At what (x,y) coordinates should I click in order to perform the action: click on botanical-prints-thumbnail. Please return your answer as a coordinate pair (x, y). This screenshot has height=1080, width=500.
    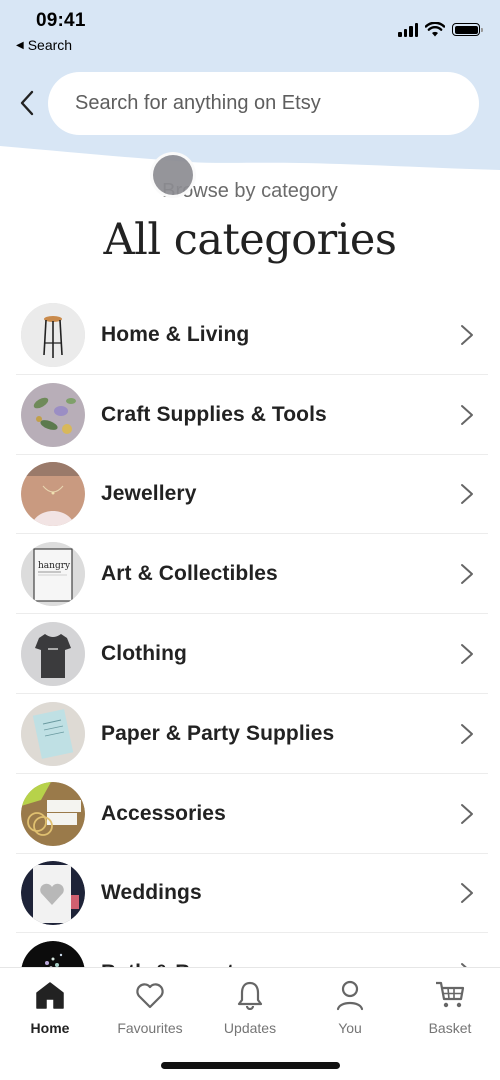
    Looking at the image, I should click on (53, 414).